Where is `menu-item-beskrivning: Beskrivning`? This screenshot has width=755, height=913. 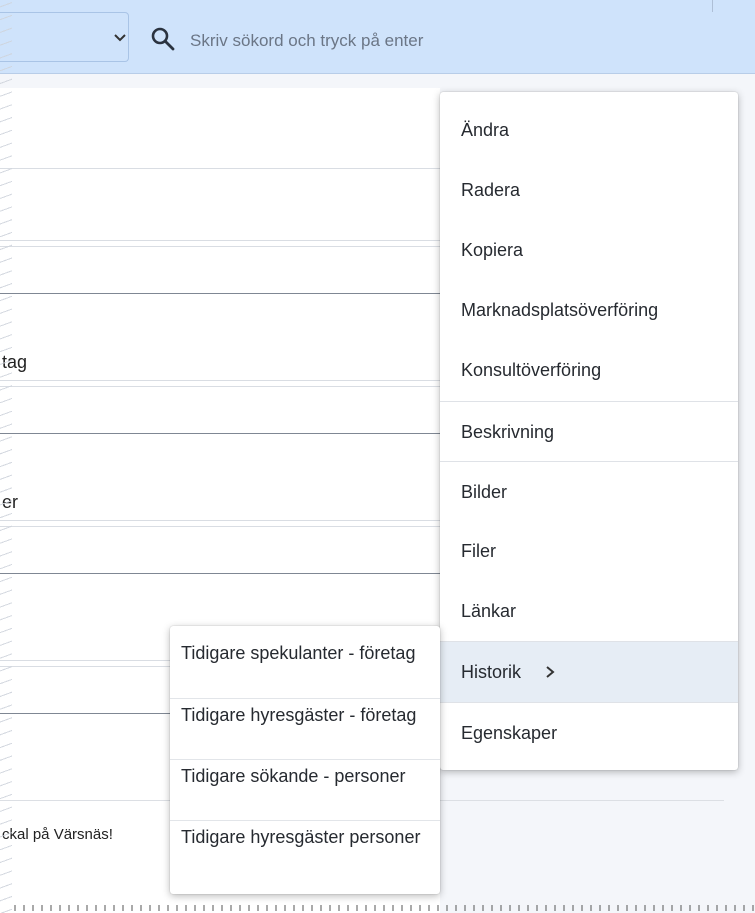
menu-item-beskrivning: Beskrivning is located at coordinates (589, 432).